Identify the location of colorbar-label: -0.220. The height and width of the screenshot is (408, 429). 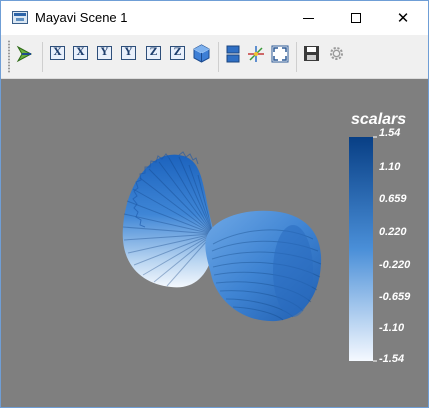
(395, 265).